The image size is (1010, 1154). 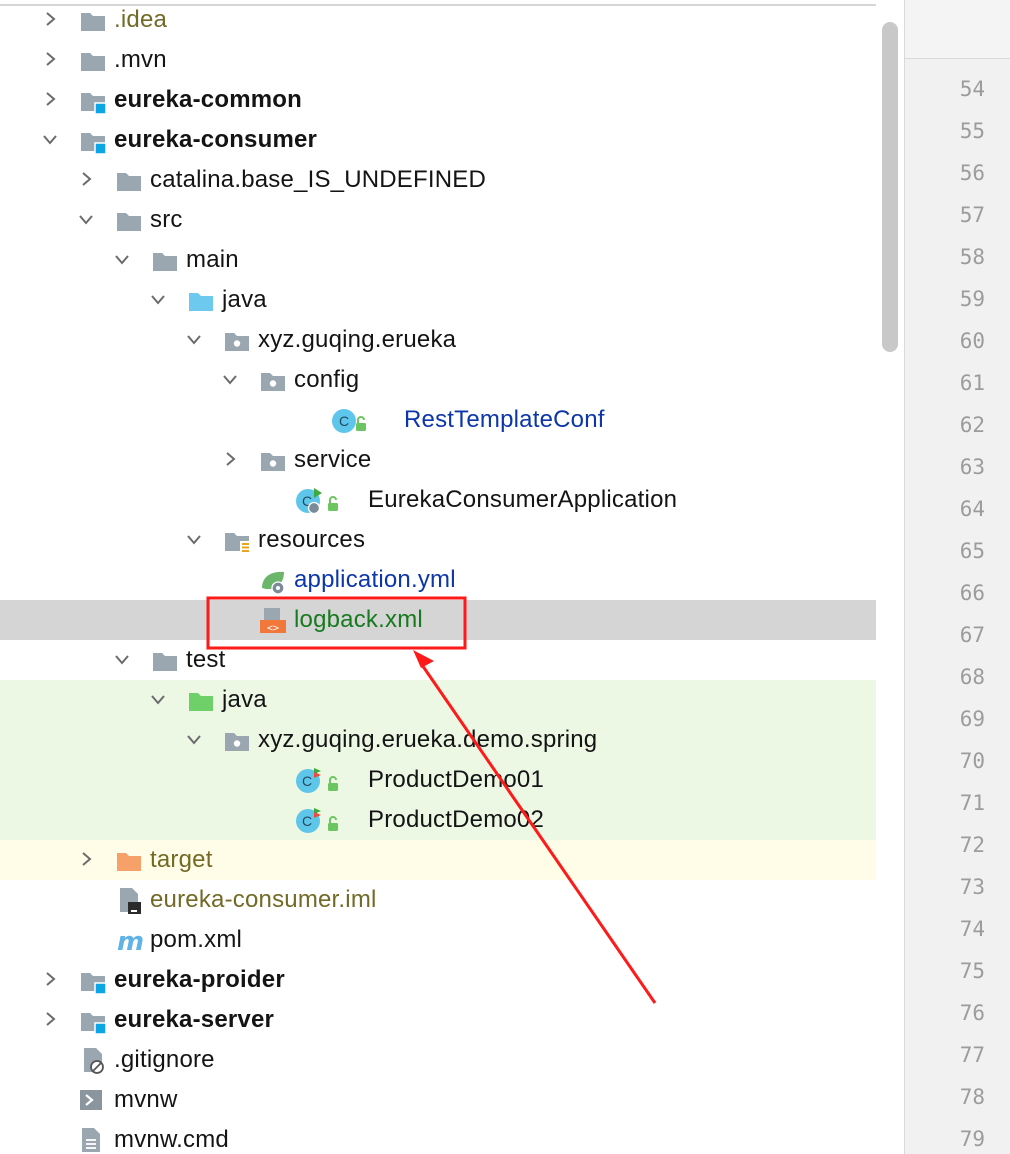 What do you see at coordinates (972, 215) in the screenshot?
I see `line-number: 57` at bounding box center [972, 215].